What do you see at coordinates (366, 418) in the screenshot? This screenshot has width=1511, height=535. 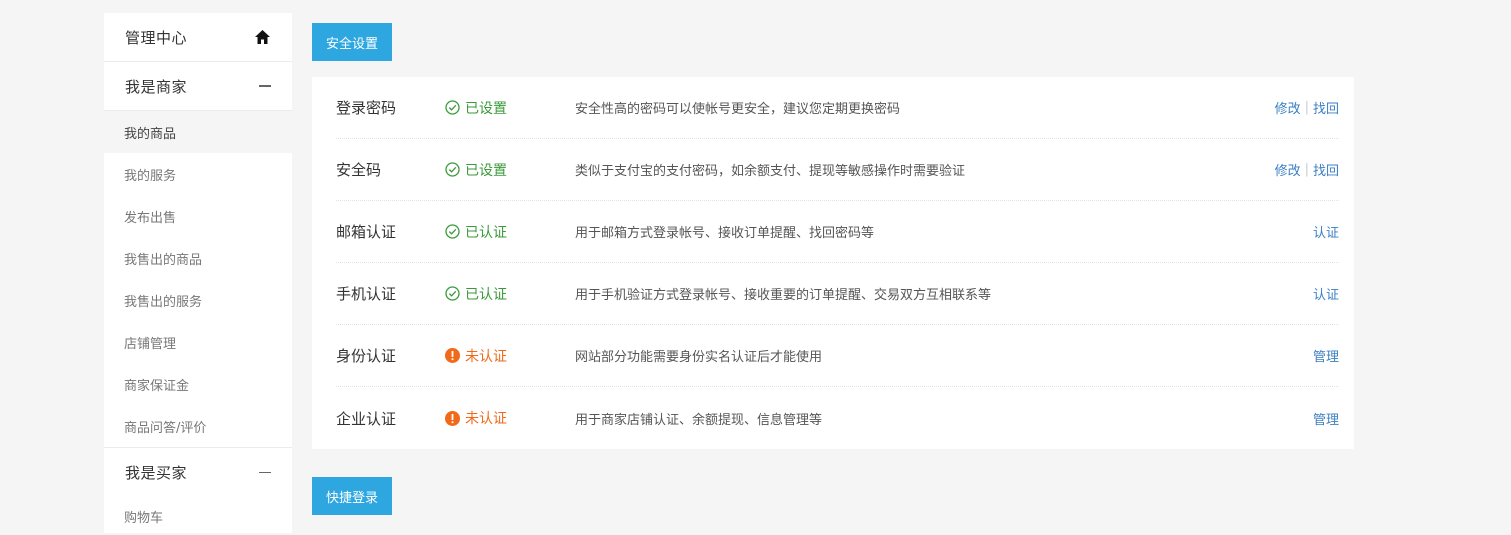 I see `row-name: 企业认证` at bounding box center [366, 418].